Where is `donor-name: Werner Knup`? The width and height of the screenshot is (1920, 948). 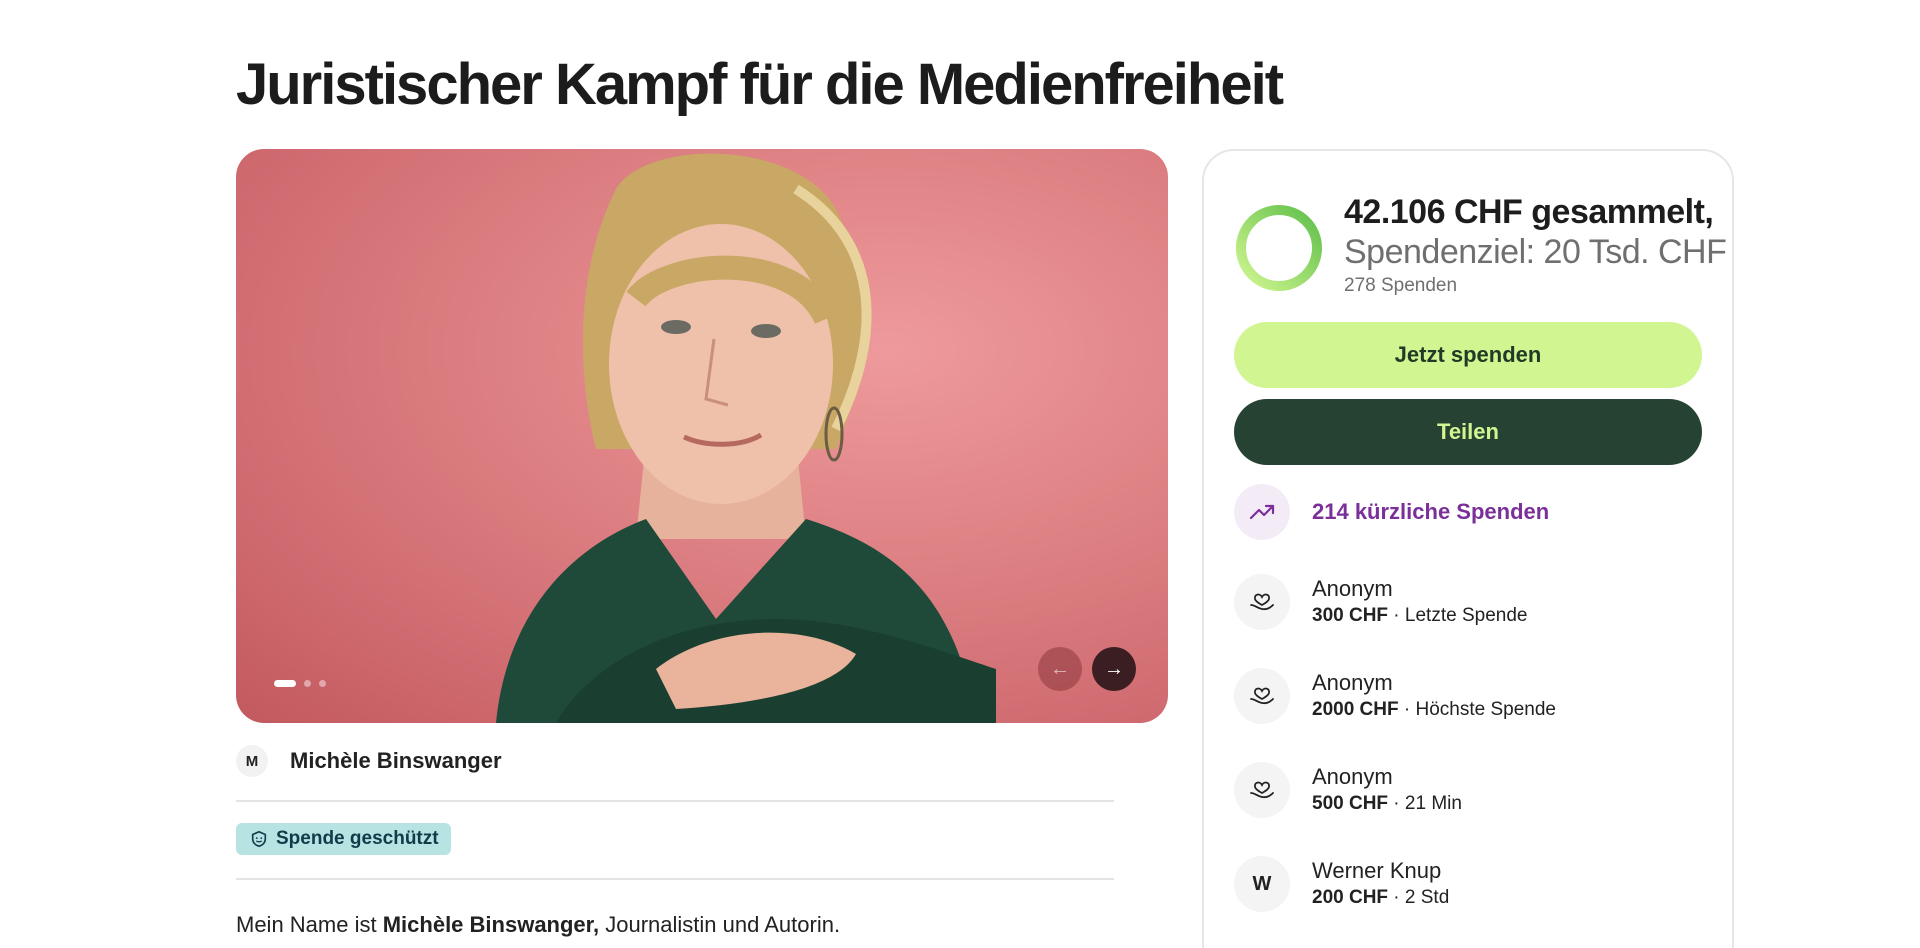
donor-name: Werner Knup is located at coordinates (1377, 870).